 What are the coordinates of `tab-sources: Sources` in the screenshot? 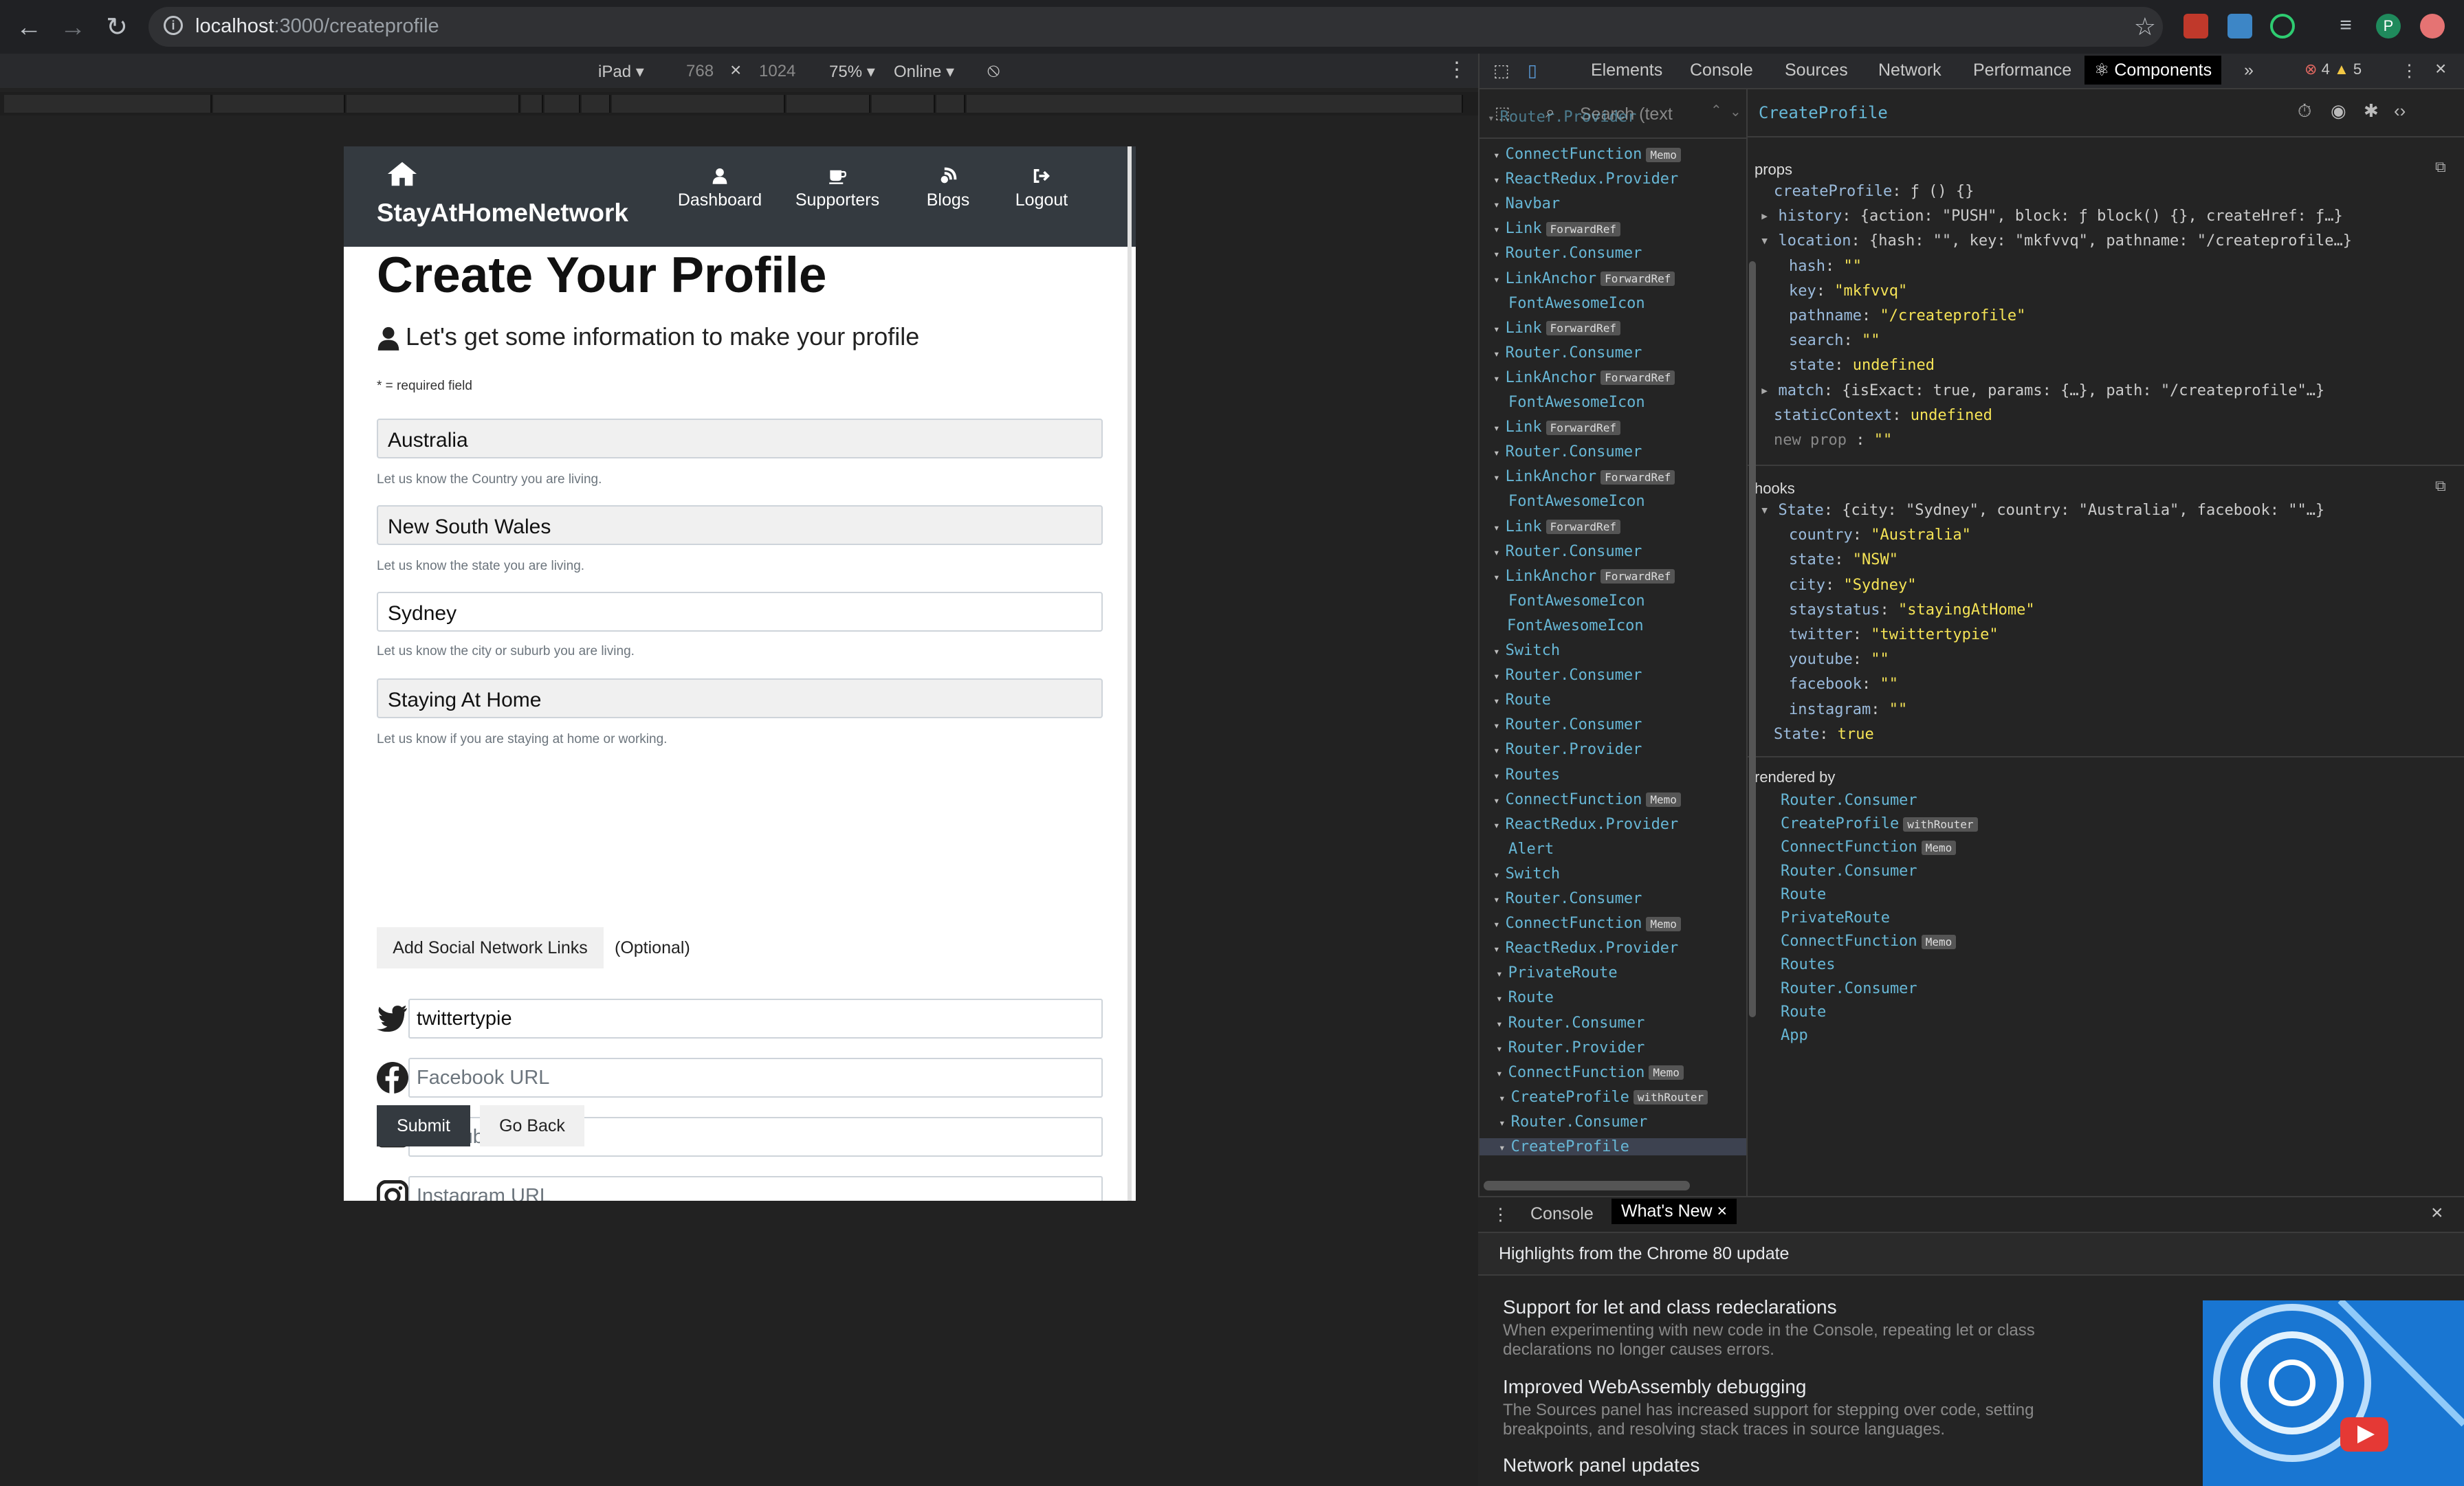 It's located at (1817, 70).